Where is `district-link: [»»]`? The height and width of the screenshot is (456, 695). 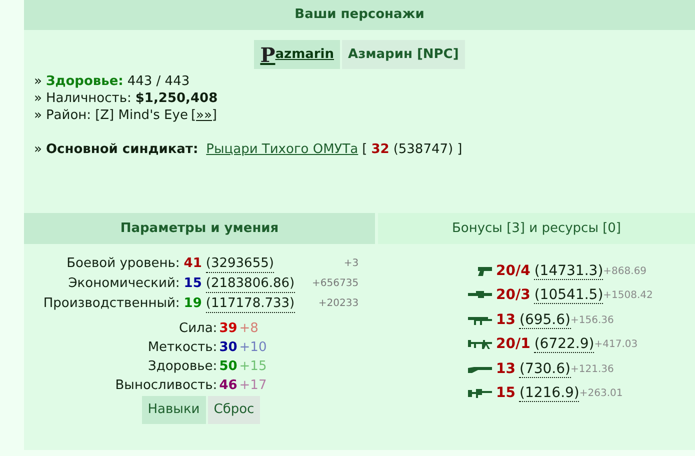 district-link: [»»] is located at coordinates (204, 115).